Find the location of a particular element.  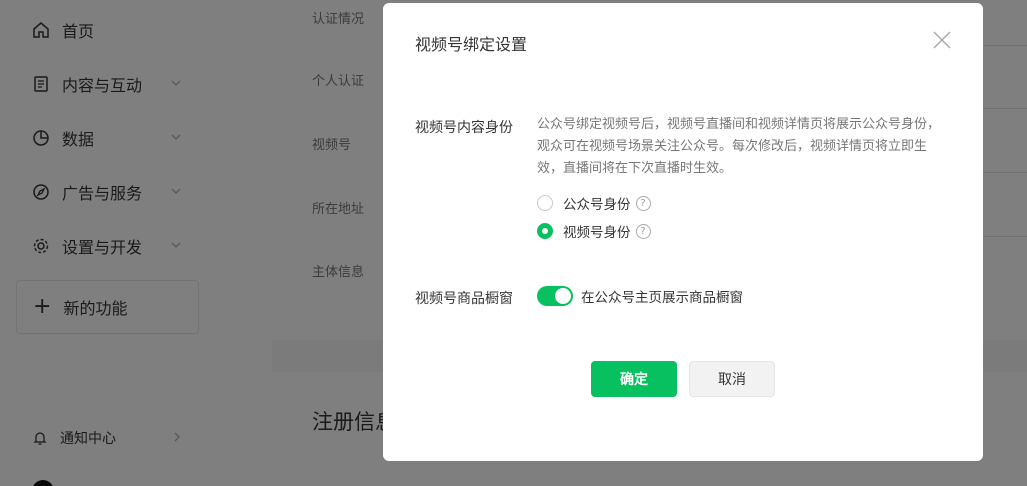

shop-toggle-row: 在公众号主页展示商品橱窗 is located at coordinates (640, 296).